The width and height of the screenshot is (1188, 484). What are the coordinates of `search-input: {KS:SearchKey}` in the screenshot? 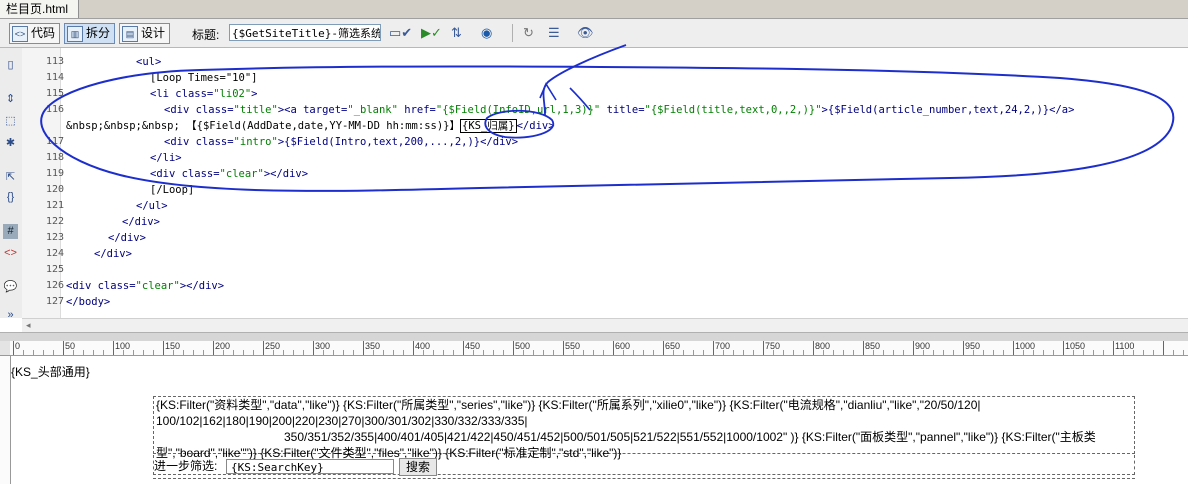 It's located at (310, 466).